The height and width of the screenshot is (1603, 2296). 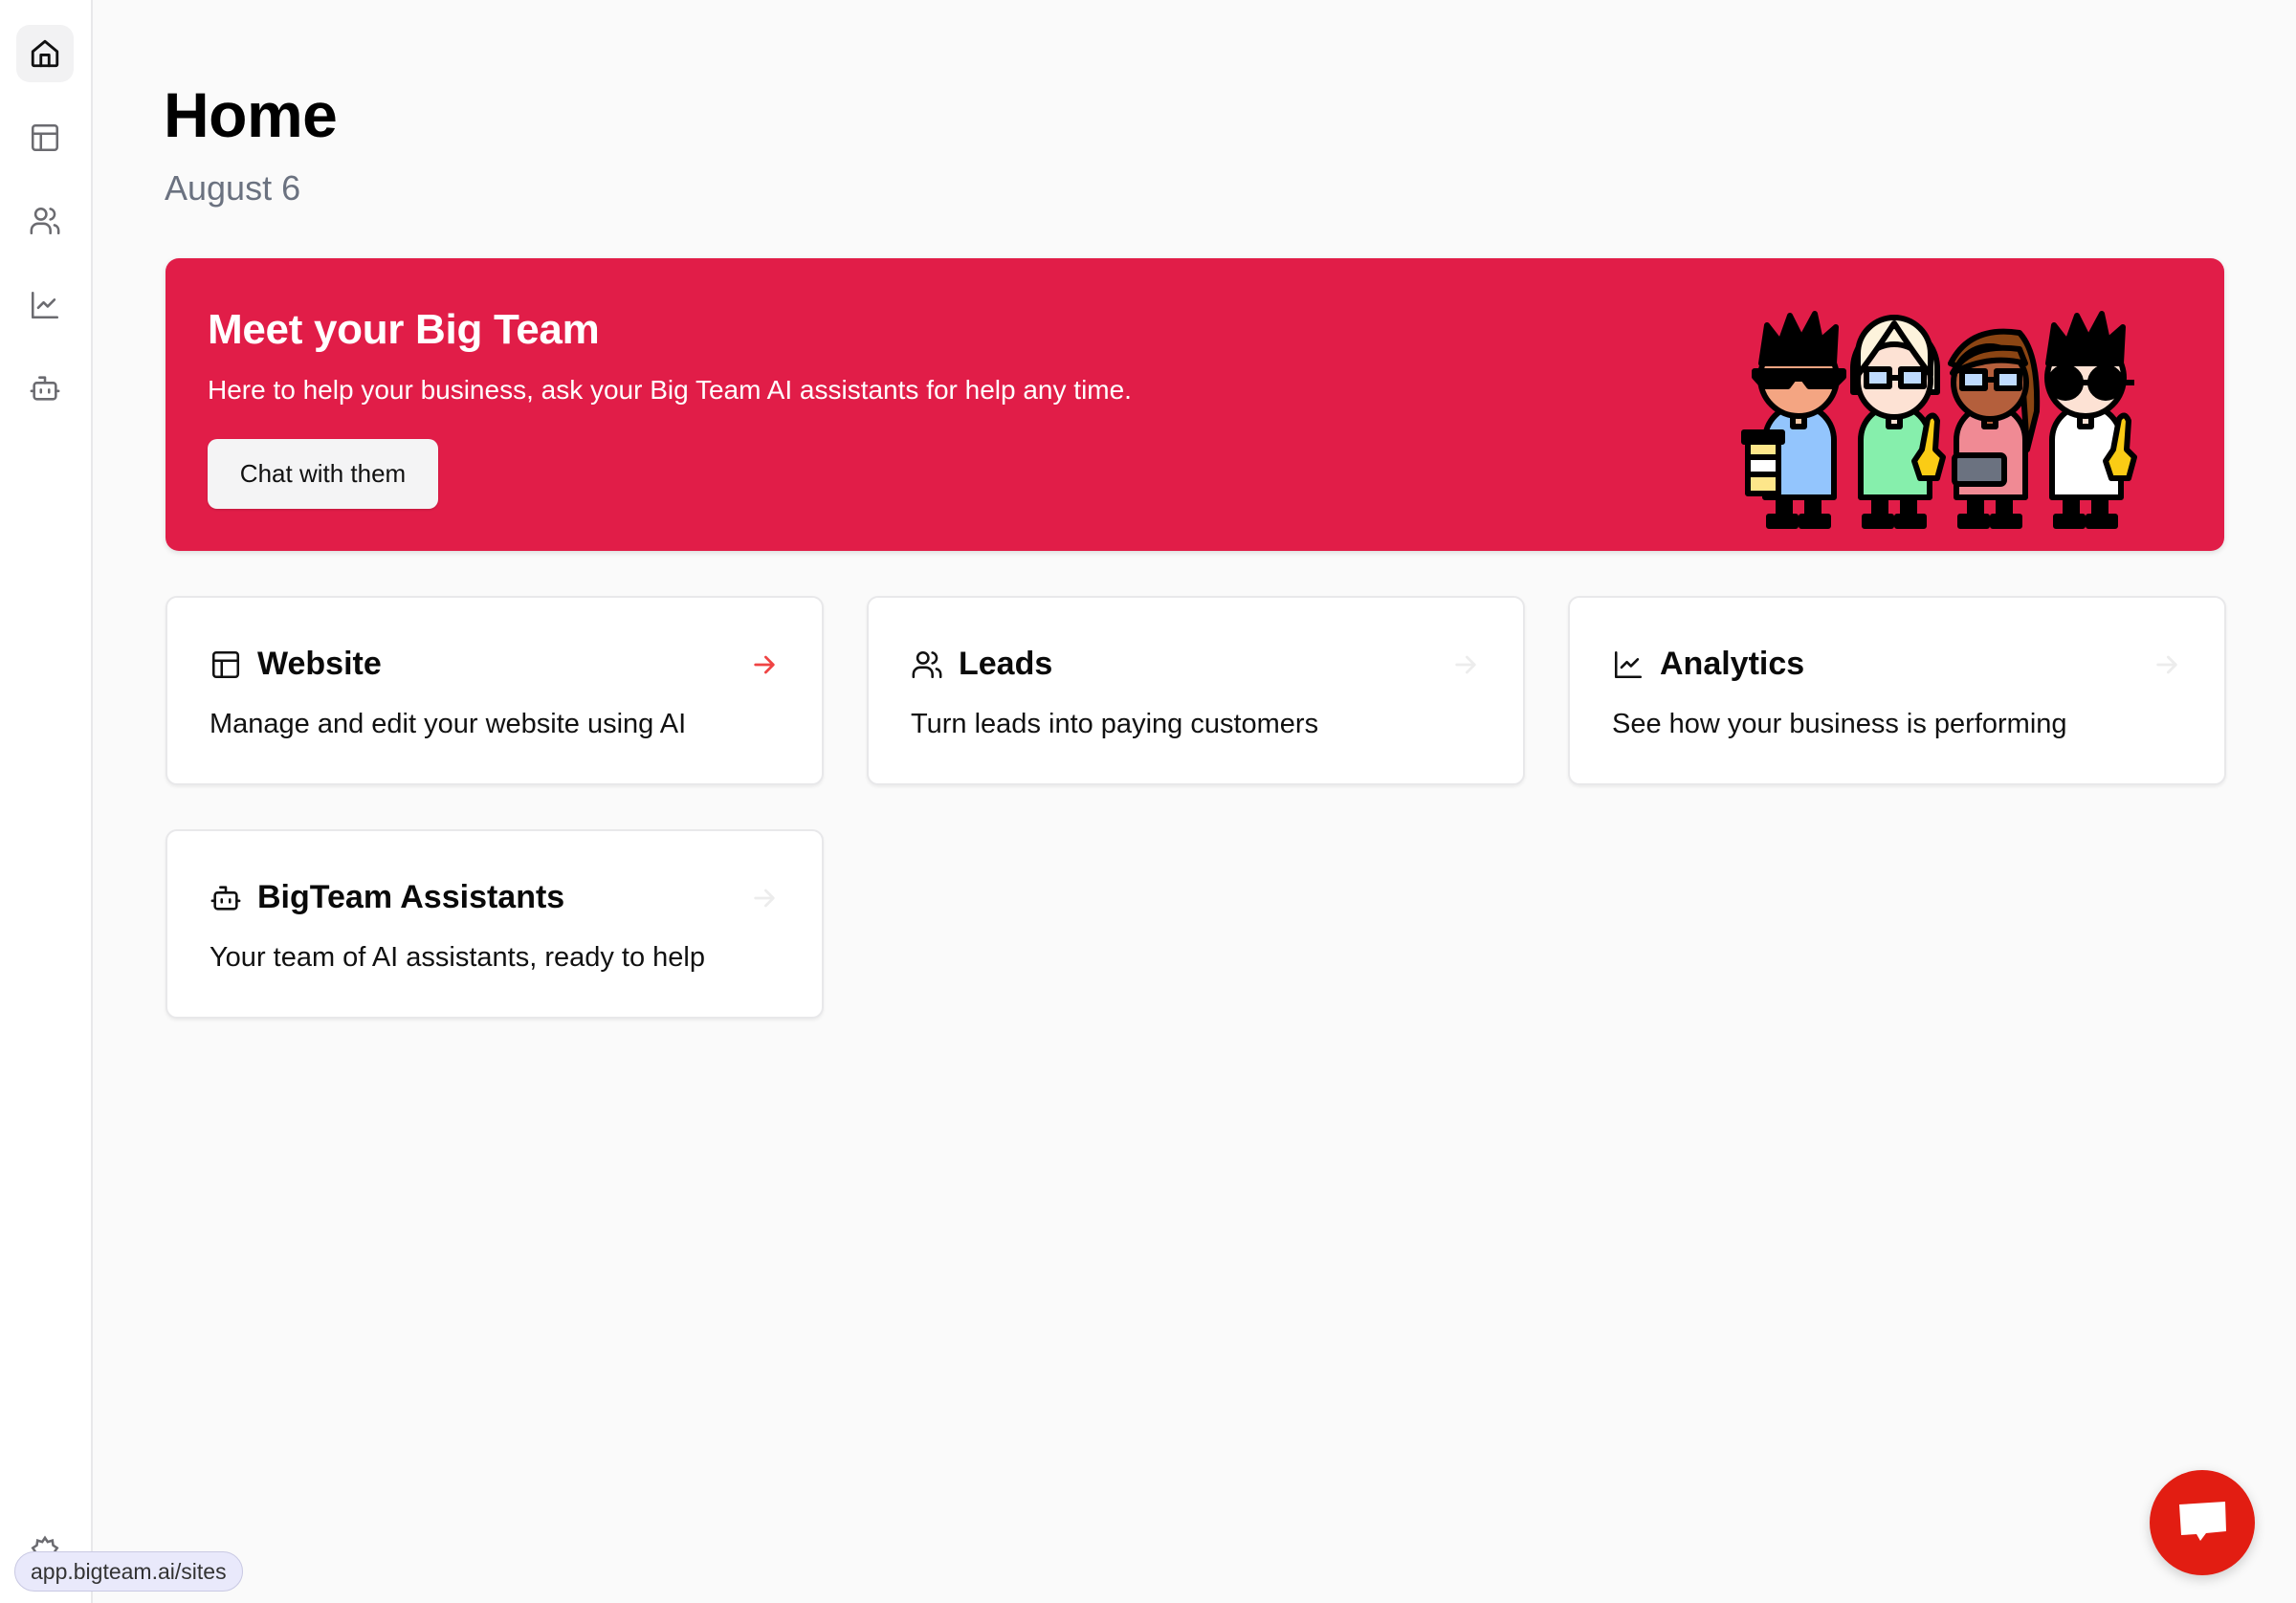 I want to click on card-title: Leads, so click(x=1006, y=664).